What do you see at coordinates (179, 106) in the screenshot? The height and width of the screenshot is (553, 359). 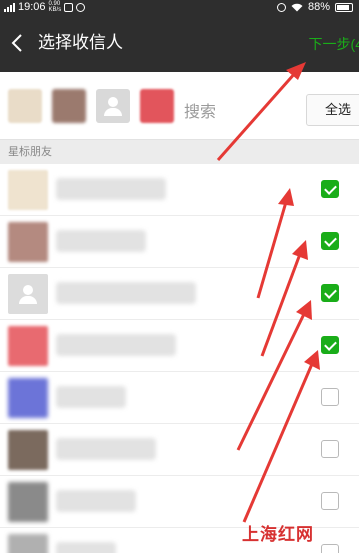 I see `selected-recipients-bar: 搜索 全选` at bounding box center [179, 106].